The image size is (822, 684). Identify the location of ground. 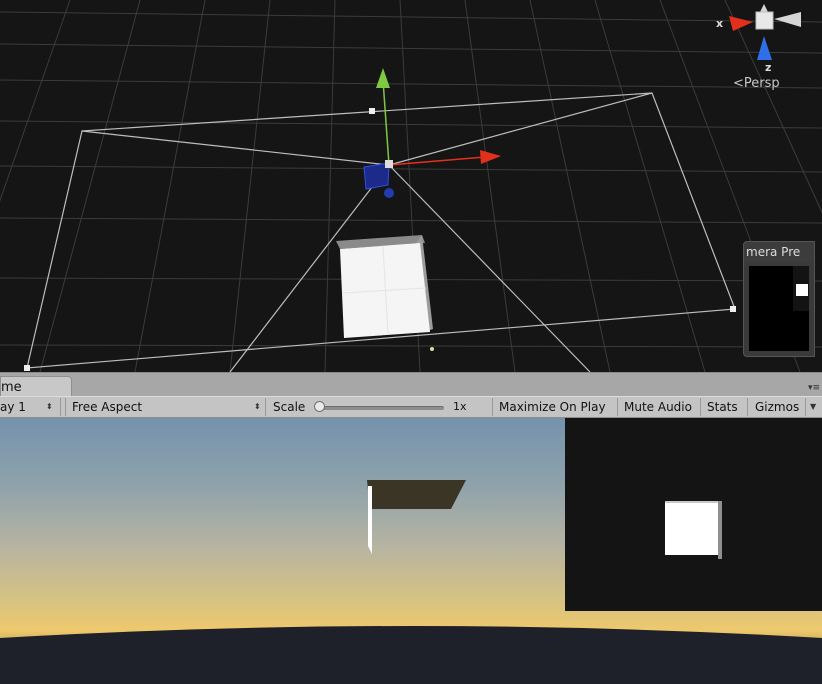
(411, 655).